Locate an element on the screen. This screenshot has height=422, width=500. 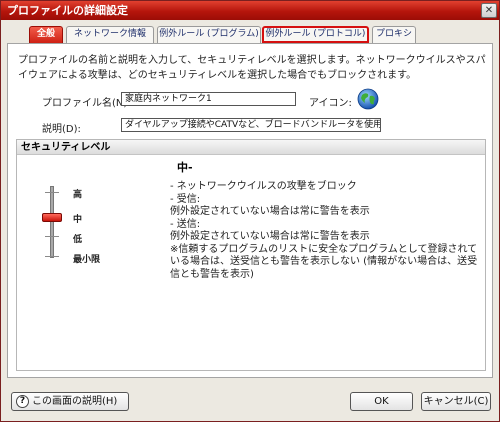
selected-level-title: 中- is located at coordinates (185, 167).